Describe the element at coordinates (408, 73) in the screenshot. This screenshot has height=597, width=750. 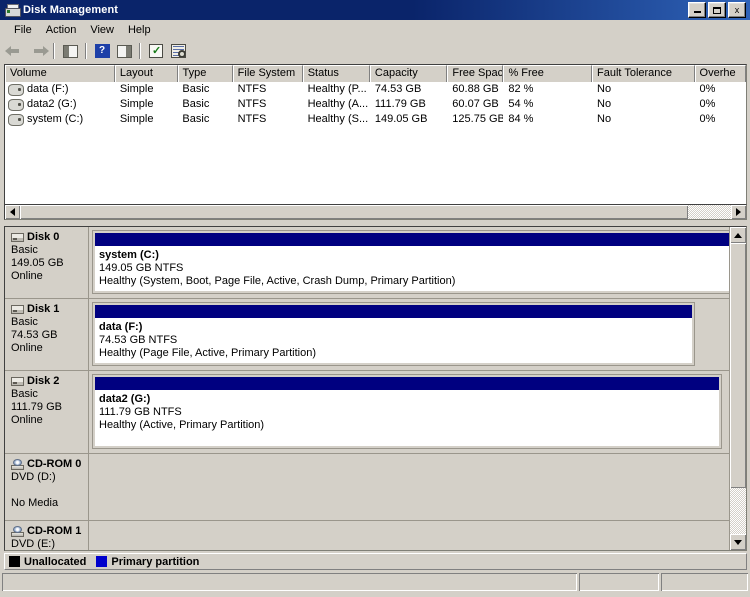
I see `column-header-5: Capacity` at that location.